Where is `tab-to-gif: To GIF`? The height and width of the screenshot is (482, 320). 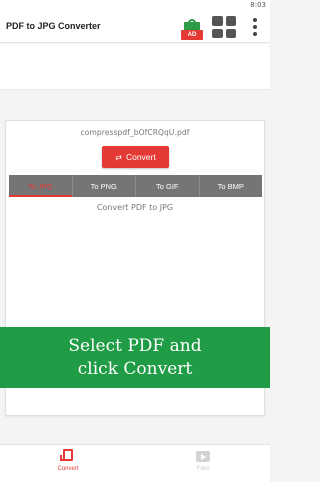
tab-to-gif: To GIF is located at coordinates (168, 186).